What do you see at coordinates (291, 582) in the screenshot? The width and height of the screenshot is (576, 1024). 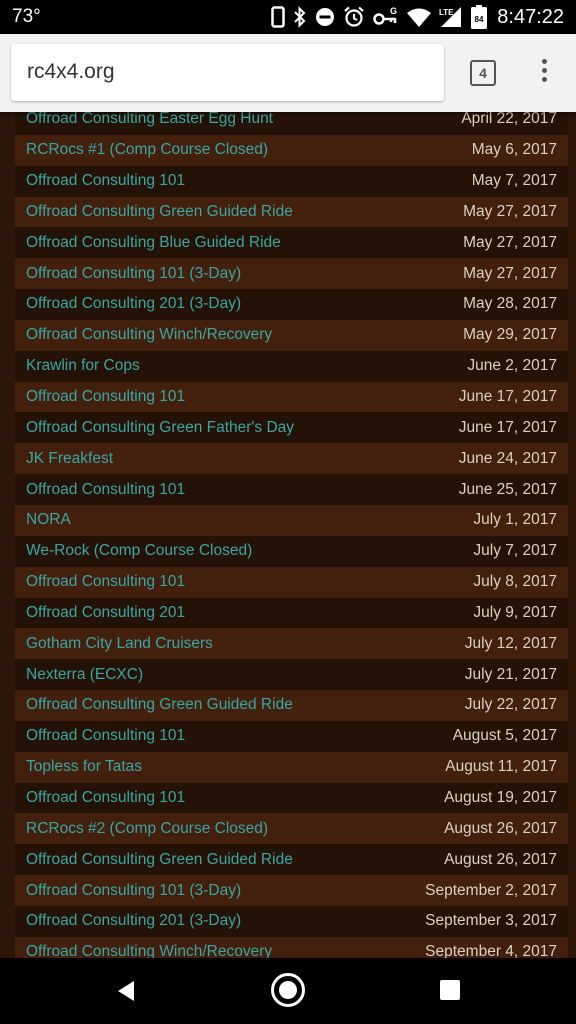 I see `table-row: Offroad Consulting 101 July 8, 2017` at bounding box center [291, 582].